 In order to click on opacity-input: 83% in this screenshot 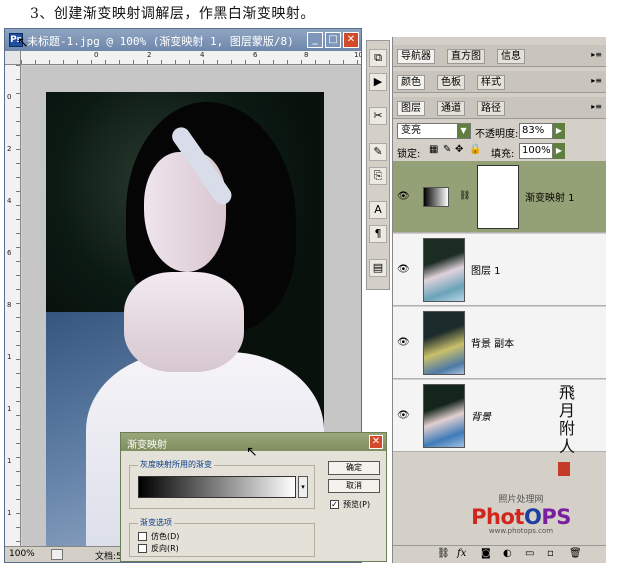, I will do `click(536, 131)`.